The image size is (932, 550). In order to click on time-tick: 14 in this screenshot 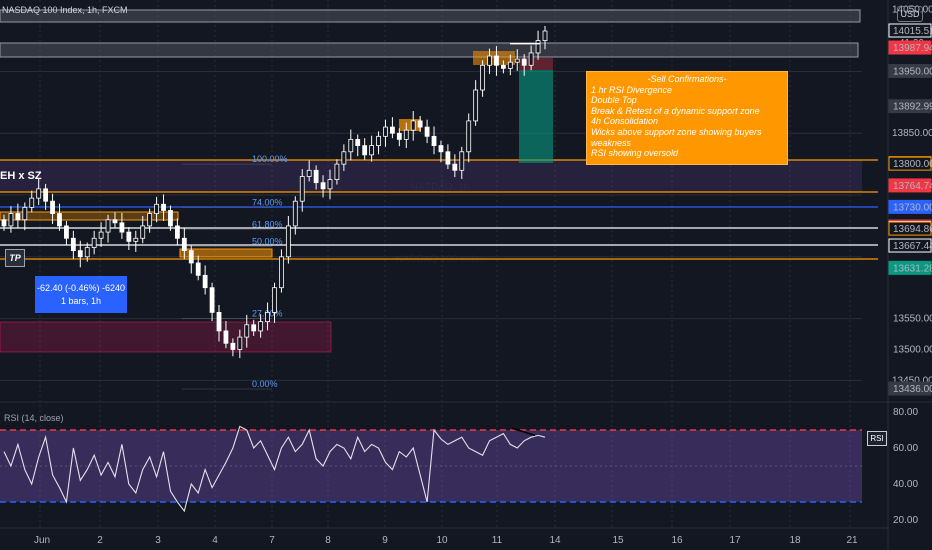, I will do `click(555, 540)`.